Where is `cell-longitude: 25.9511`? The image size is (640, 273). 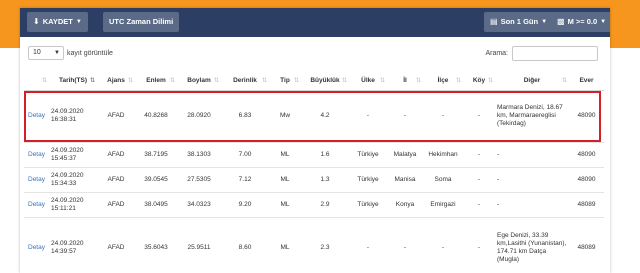 cell-longitude: 25.9511 is located at coordinates (199, 245).